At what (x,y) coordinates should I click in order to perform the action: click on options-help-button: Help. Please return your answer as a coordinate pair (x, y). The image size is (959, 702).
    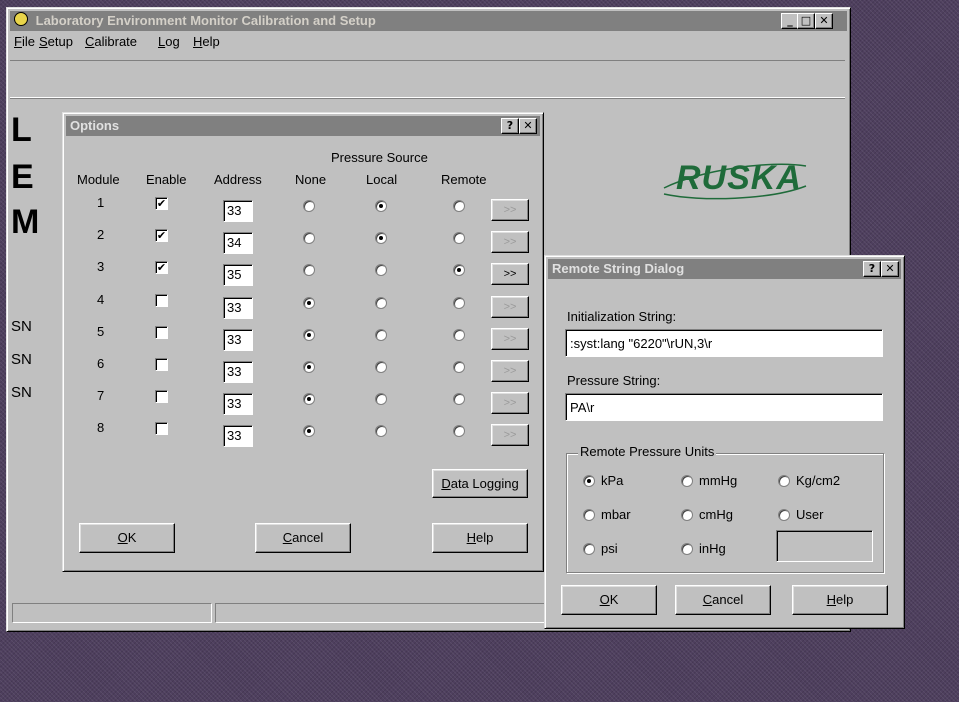
    Looking at the image, I should click on (480, 538).